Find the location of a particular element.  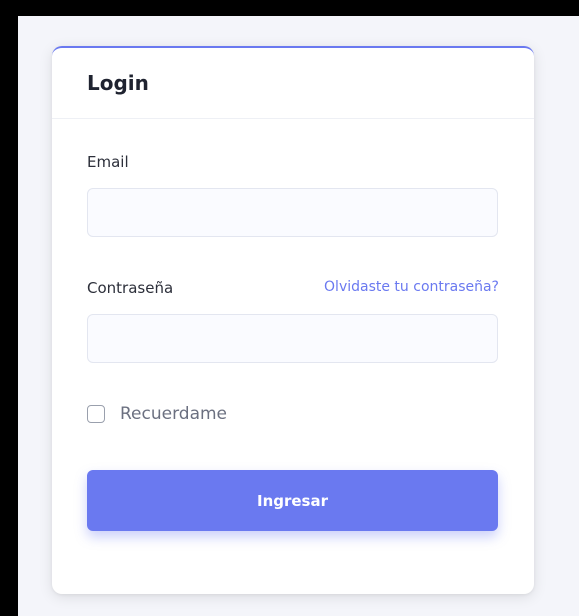

card-header: Login is located at coordinates (293, 83).